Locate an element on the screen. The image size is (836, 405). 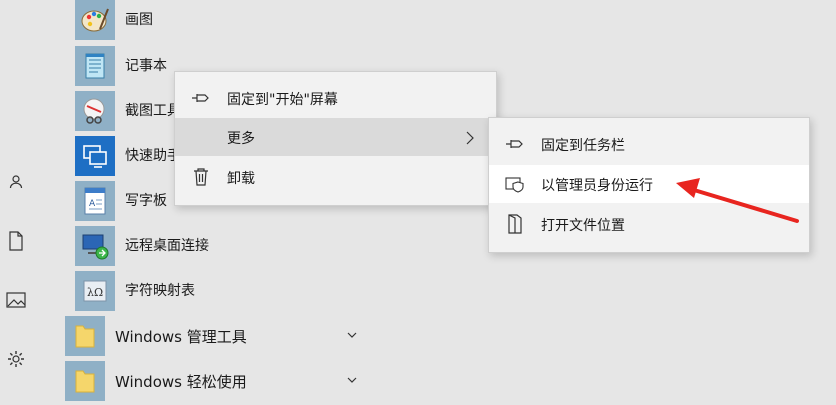
context-menu: 固定到"开始"屏幕 更多 卸载 is located at coordinates (335, 138).